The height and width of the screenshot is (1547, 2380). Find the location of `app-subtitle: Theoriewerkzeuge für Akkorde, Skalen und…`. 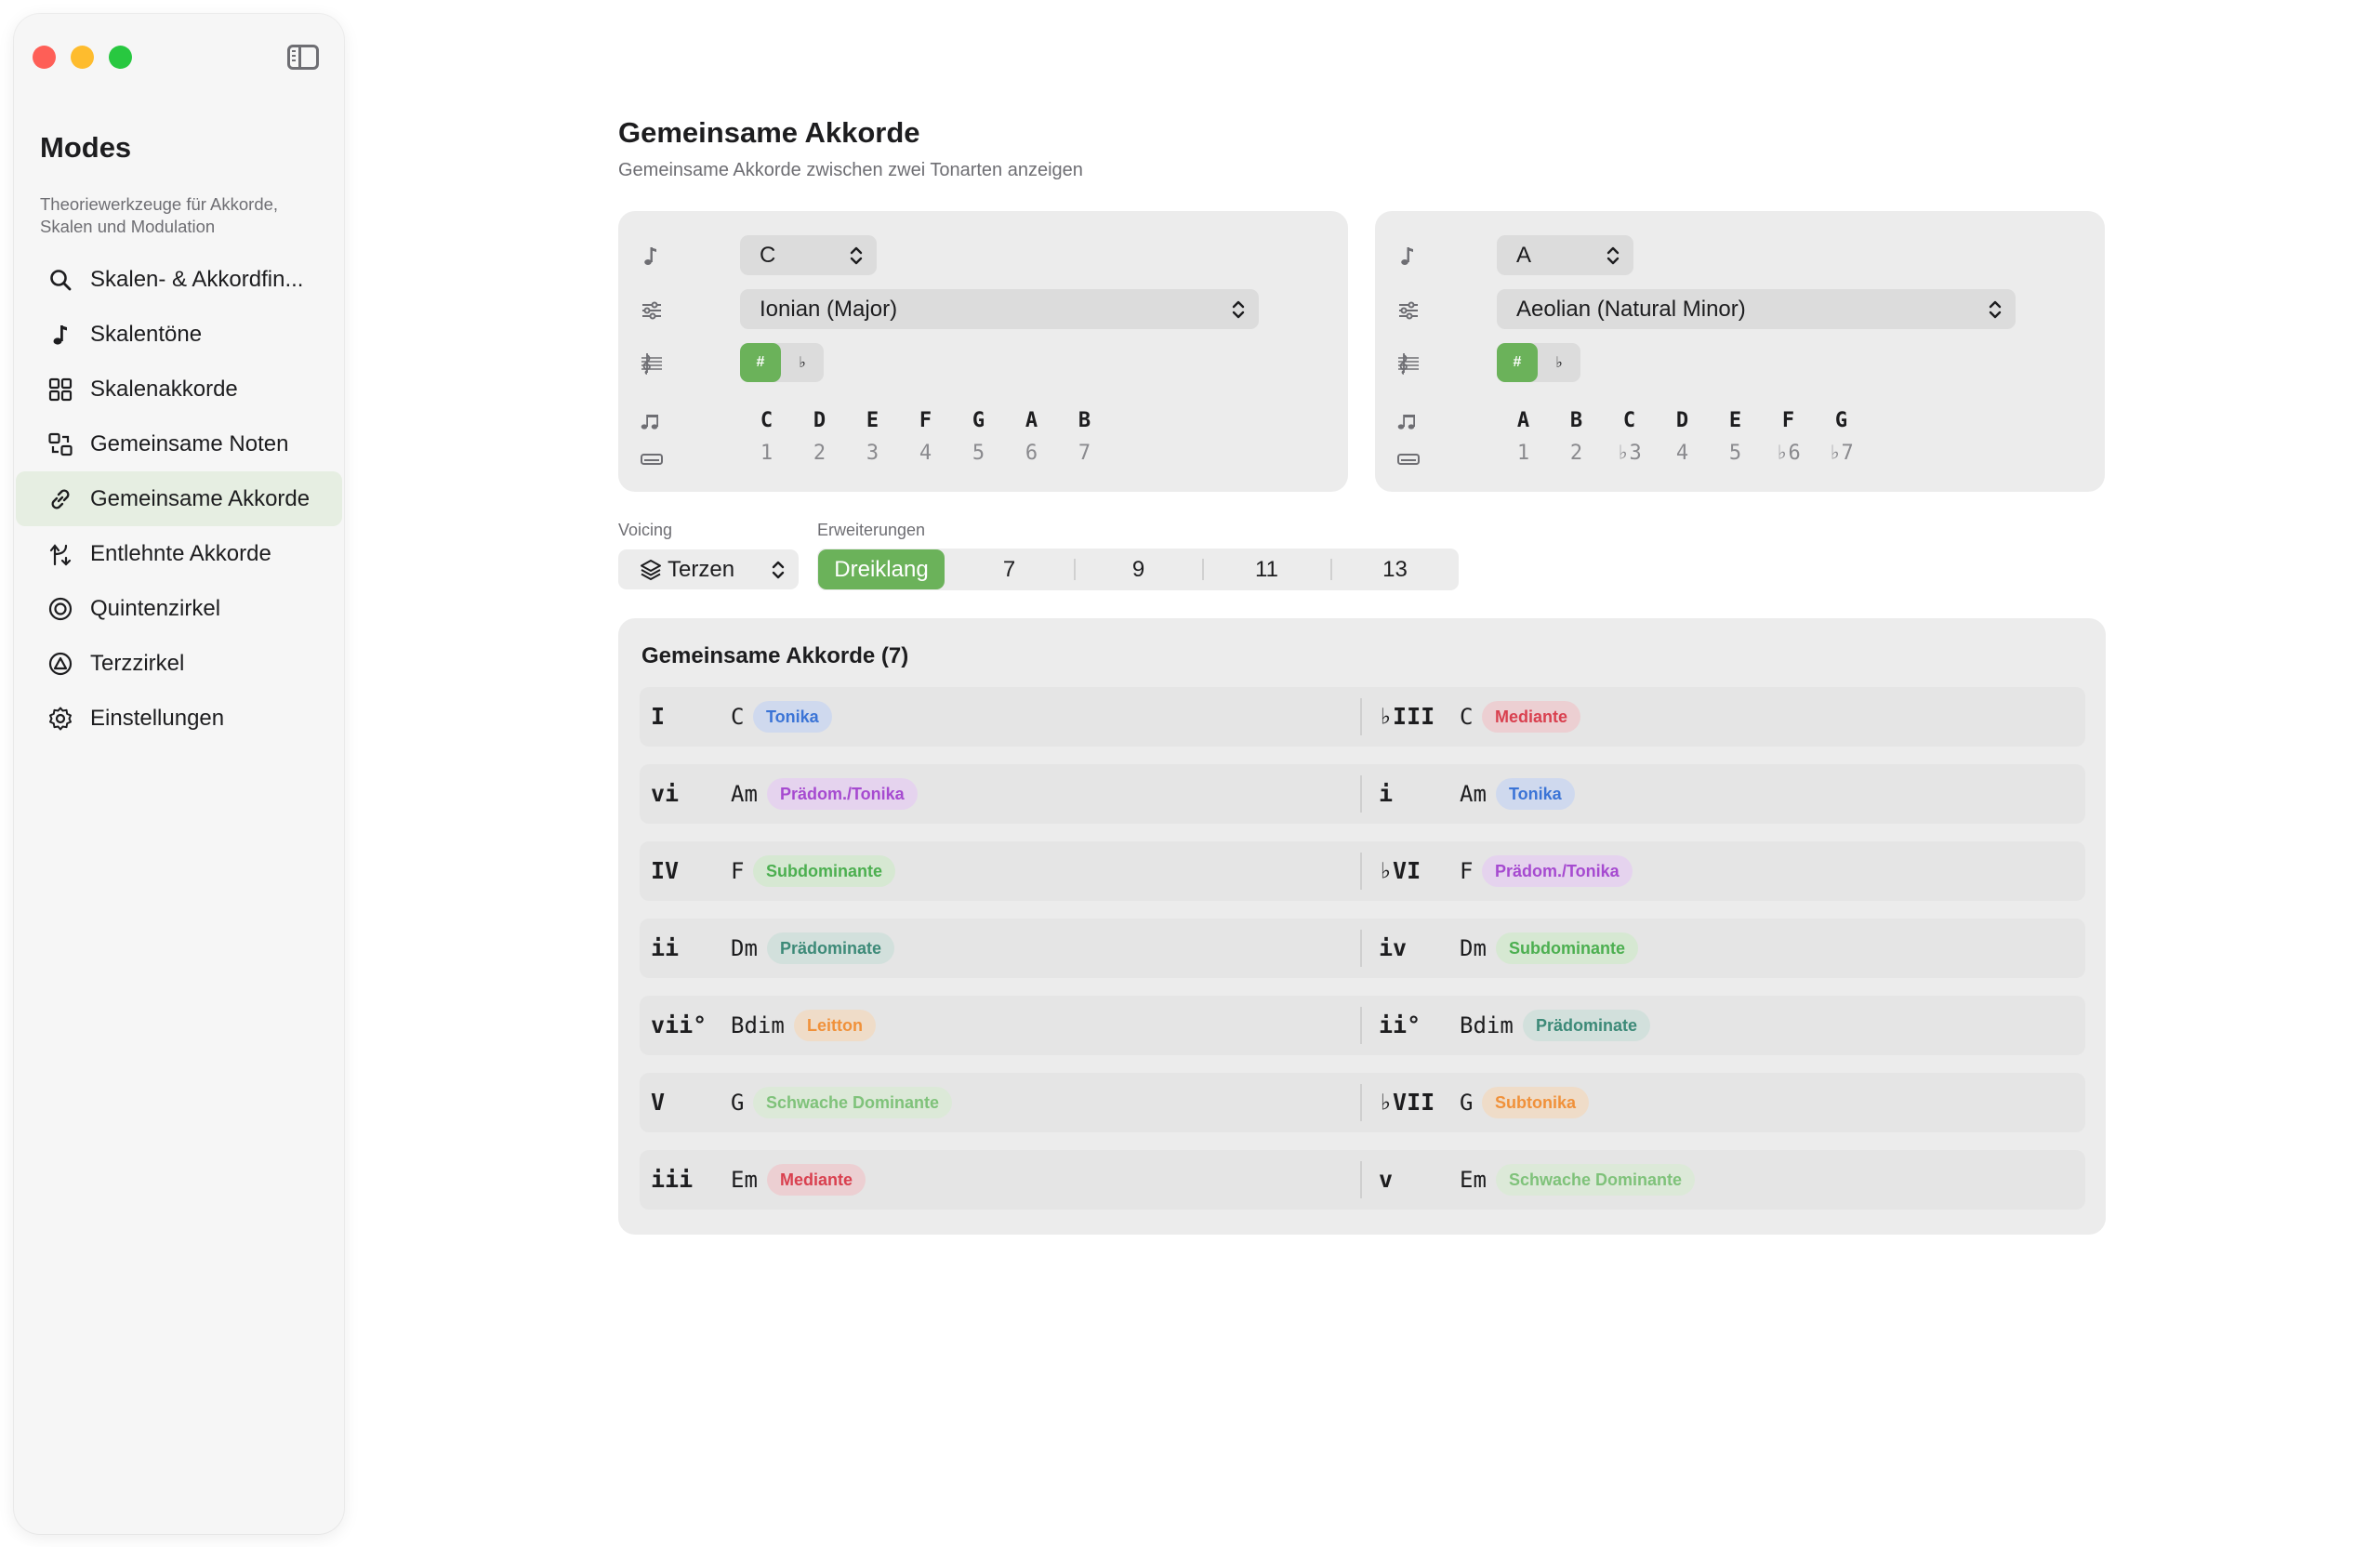

app-subtitle: Theoriewerkzeuge für Akkorde, Skalen und… is located at coordinates (159, 215).